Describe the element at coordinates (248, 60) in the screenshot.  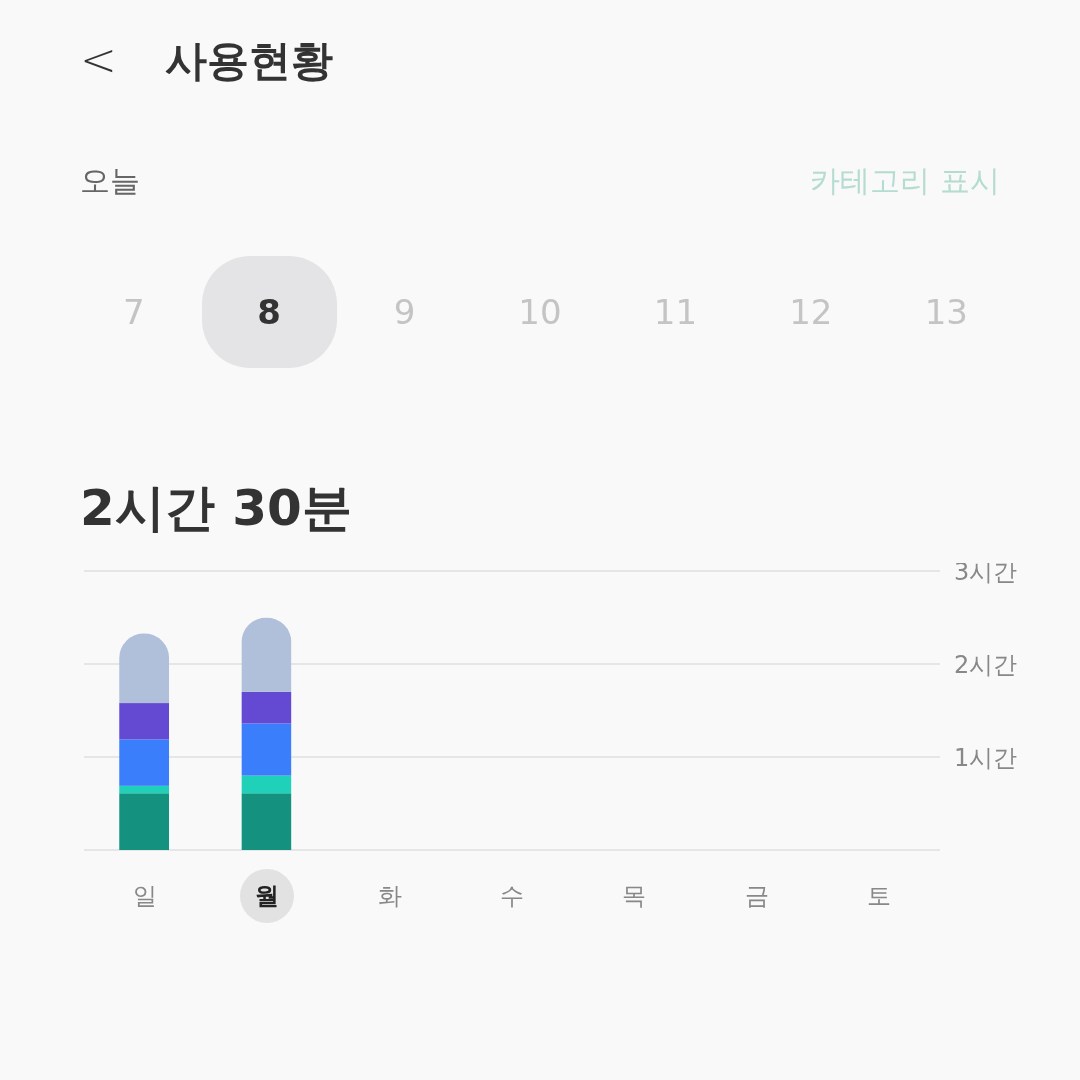
I see `page-title: 사용현황` at that location.